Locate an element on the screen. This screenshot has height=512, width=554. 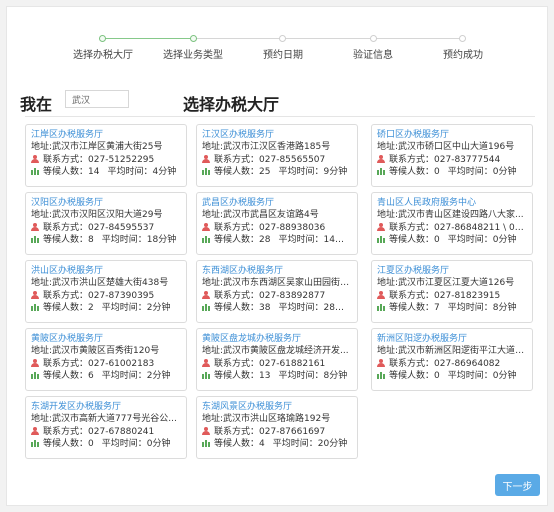
hall-name: 新洲区阳逻办税服务厅 is located at coordinates (452, 339).